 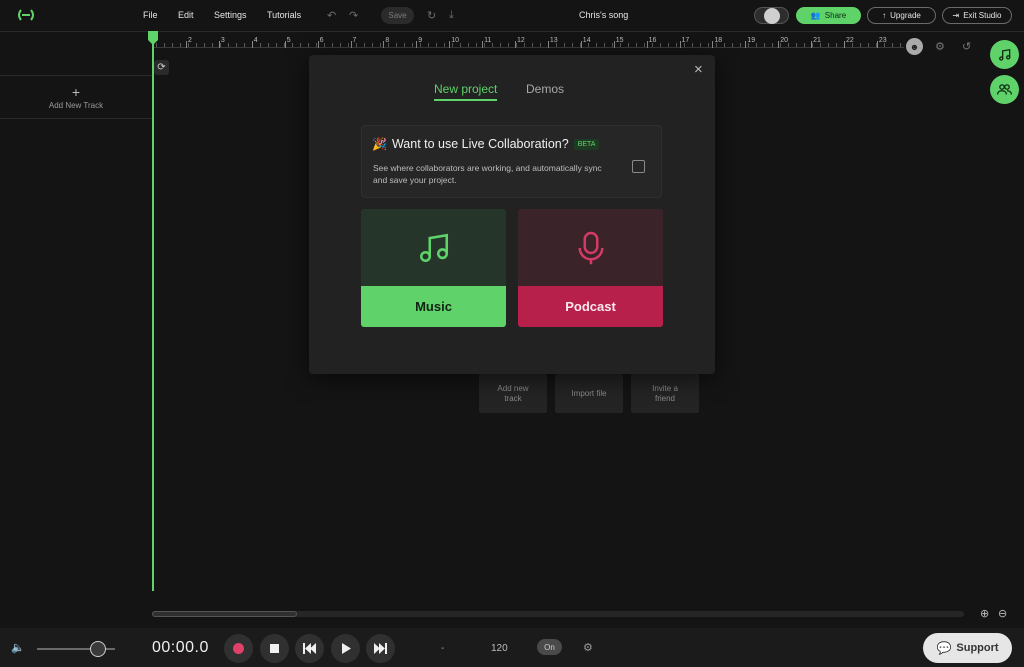 I want to click on stop-button, so click(x=274, y=648).